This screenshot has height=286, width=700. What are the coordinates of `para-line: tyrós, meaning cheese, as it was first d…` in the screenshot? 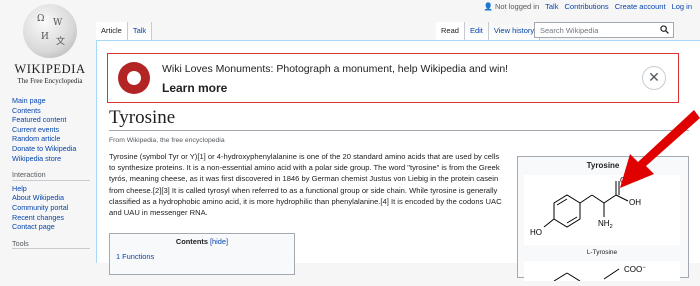 It's located at (304, 179).